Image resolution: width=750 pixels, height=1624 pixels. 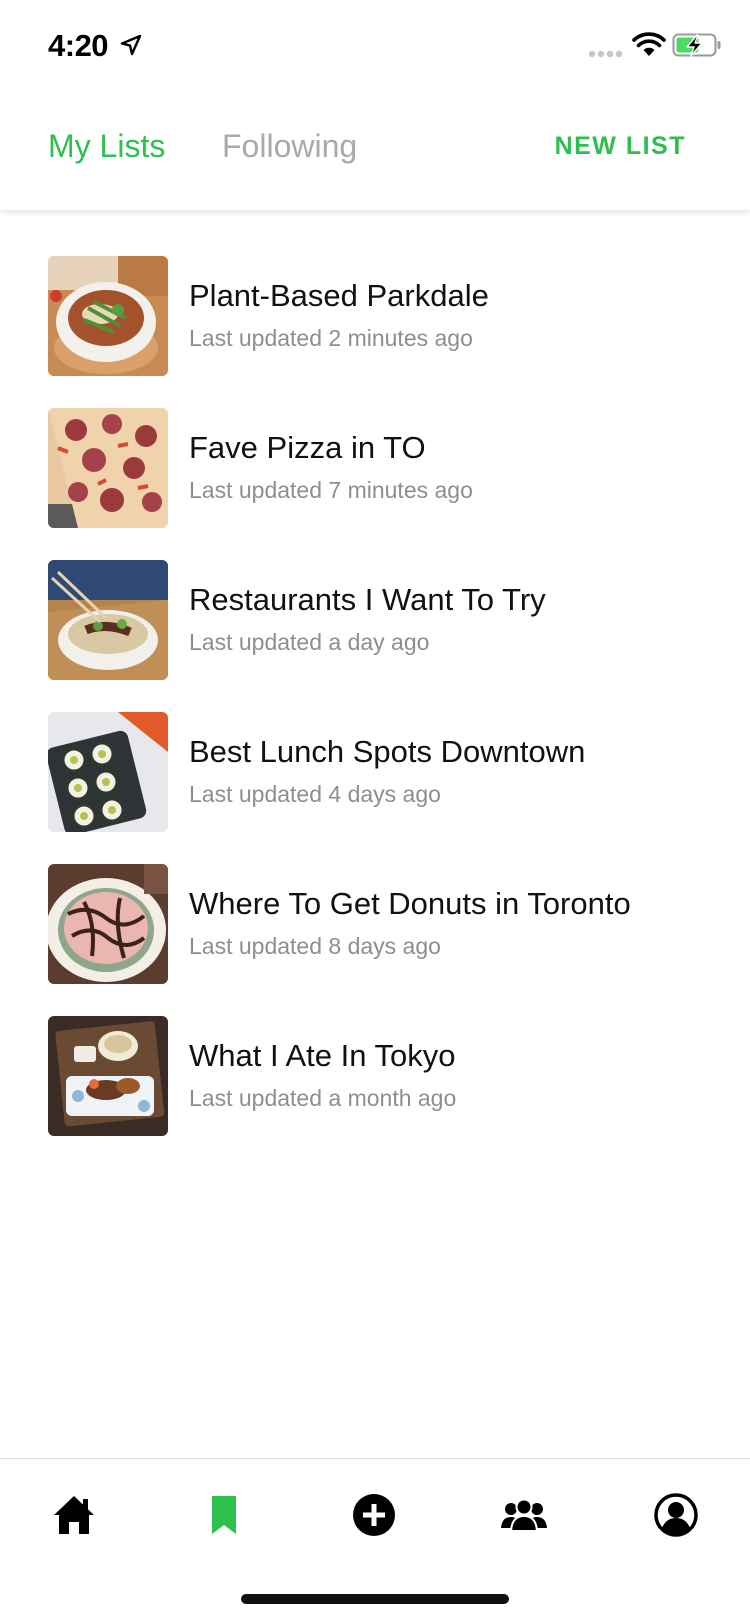 I want to click on location-arrow-icon, so click(x=131, y=45).